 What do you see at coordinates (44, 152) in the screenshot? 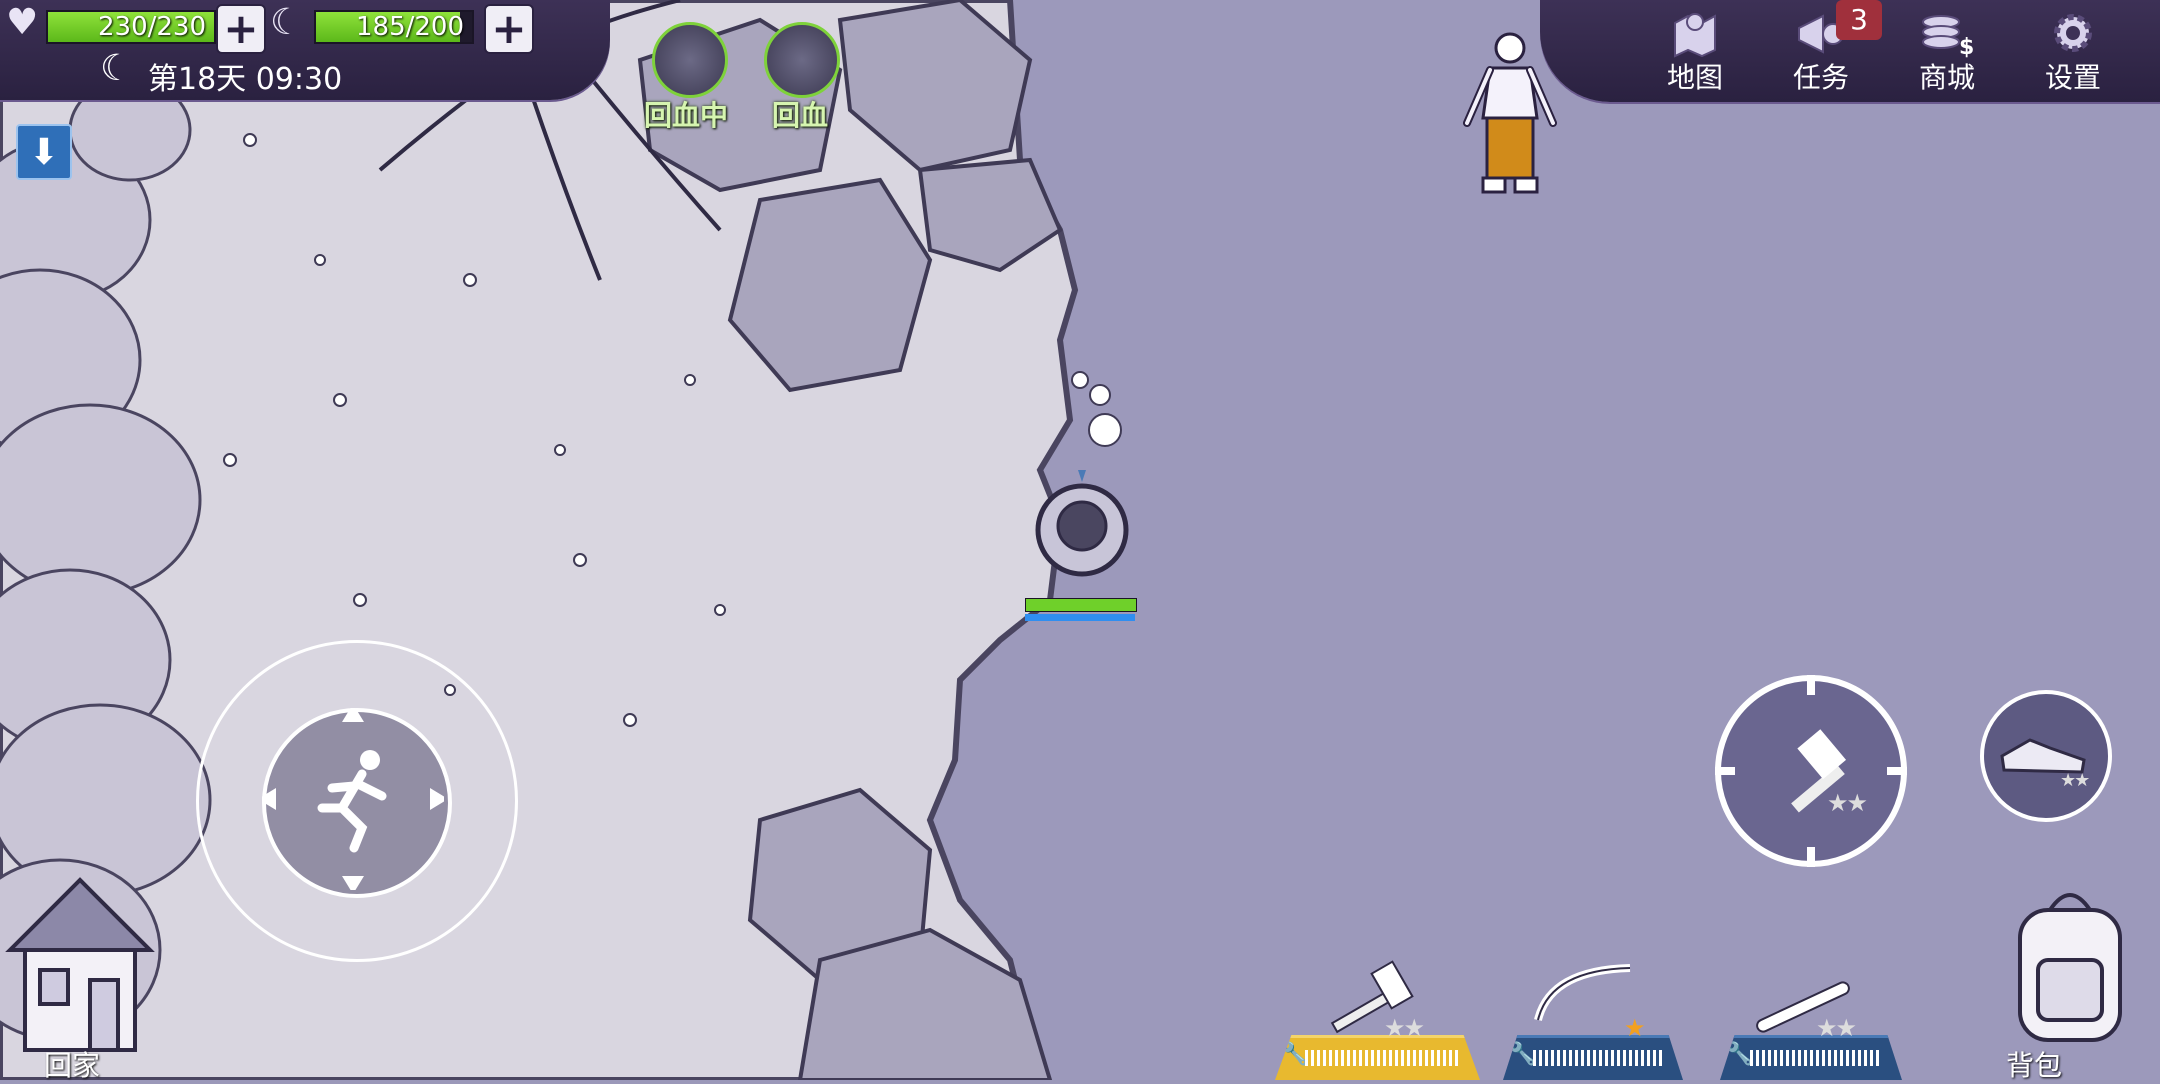
I see `download-arrow-button: ⬇` at bounding box center [44, 152].